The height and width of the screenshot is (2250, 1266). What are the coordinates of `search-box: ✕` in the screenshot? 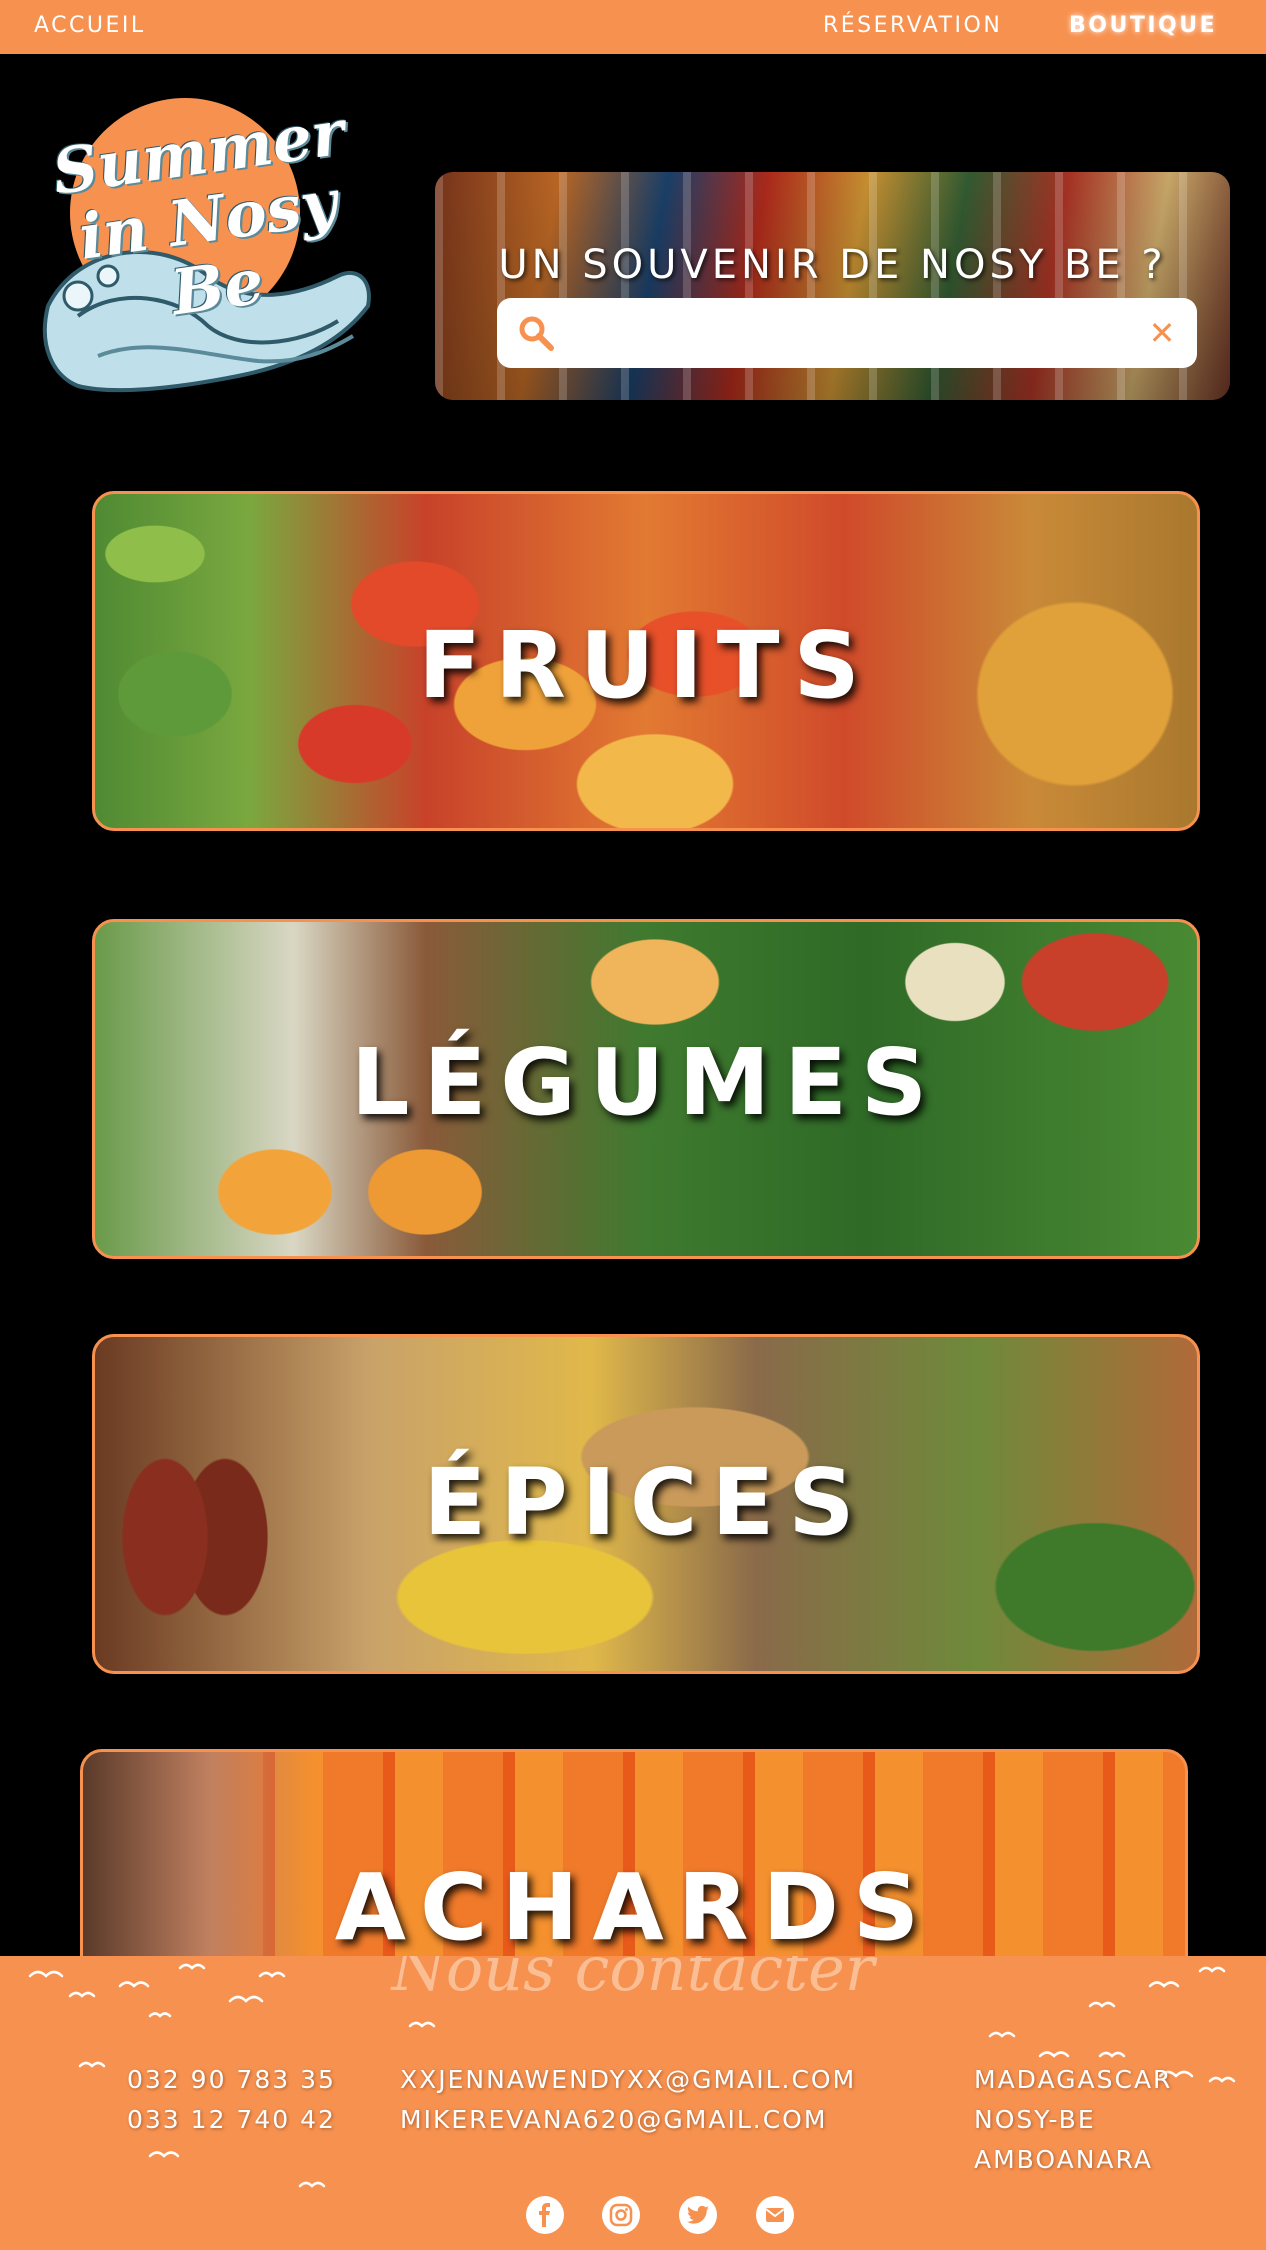 It's located at (847, 333).